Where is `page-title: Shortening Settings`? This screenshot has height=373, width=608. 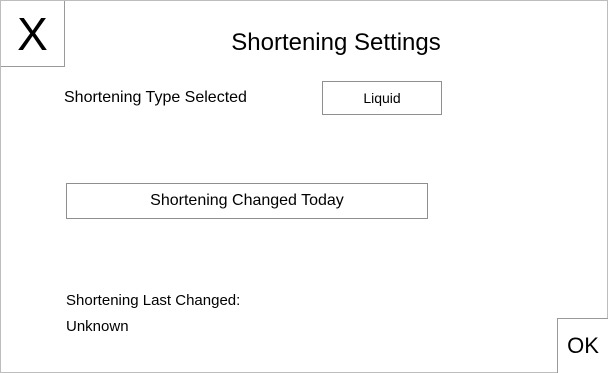
page-title: Shortening Settings is located at coordinates (336, 42).